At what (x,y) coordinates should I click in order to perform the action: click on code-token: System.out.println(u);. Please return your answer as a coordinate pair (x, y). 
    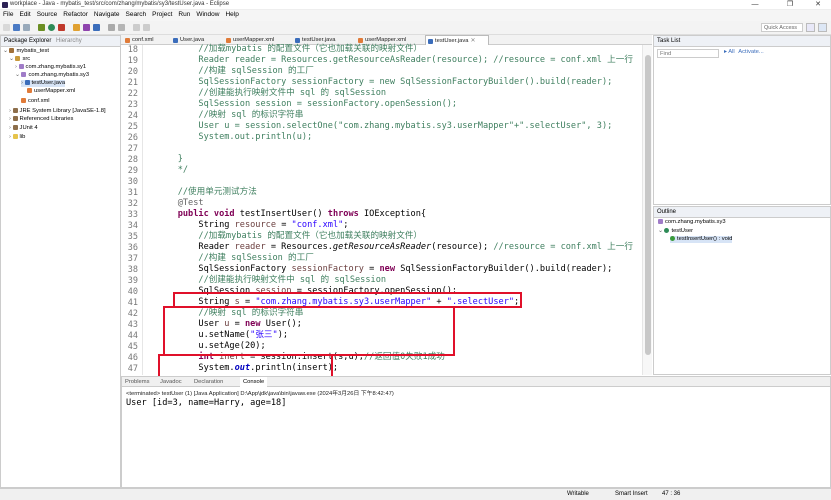
    Looking at the image, I should click on (235, 137).